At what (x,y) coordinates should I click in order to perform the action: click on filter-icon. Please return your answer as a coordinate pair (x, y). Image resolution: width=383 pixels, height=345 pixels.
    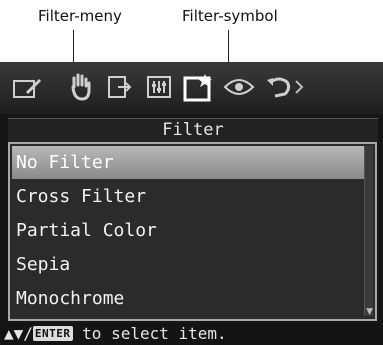
    Looking at the image, I should click on (199, 87).